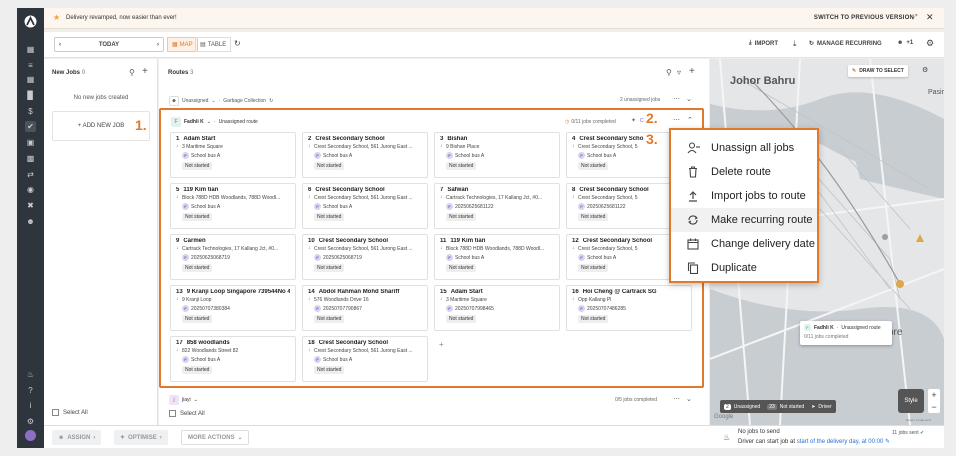 The height and width of the screenshot is (456, 956). What do you see at coordinates (30, 189) in the screenshot?
I see `pin-icon: ◉` at bounding box center [30, 189].